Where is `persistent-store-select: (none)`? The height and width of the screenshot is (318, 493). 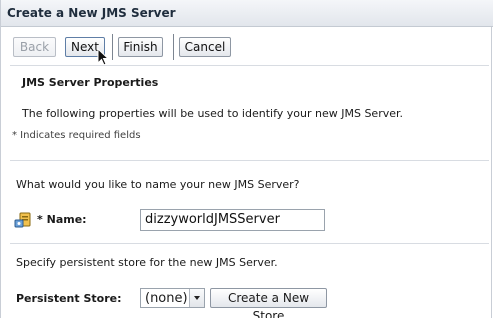
persistent-store-select: (none) is located at coordinates (172, 298).